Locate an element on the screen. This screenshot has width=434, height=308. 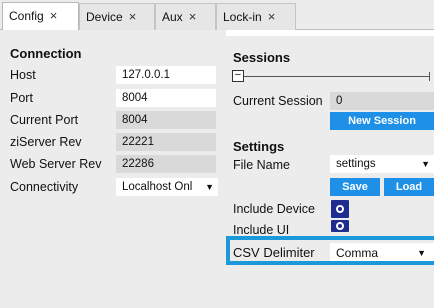
web-server-rev-label: Web Server Rev is located at coordinates (56, 164).